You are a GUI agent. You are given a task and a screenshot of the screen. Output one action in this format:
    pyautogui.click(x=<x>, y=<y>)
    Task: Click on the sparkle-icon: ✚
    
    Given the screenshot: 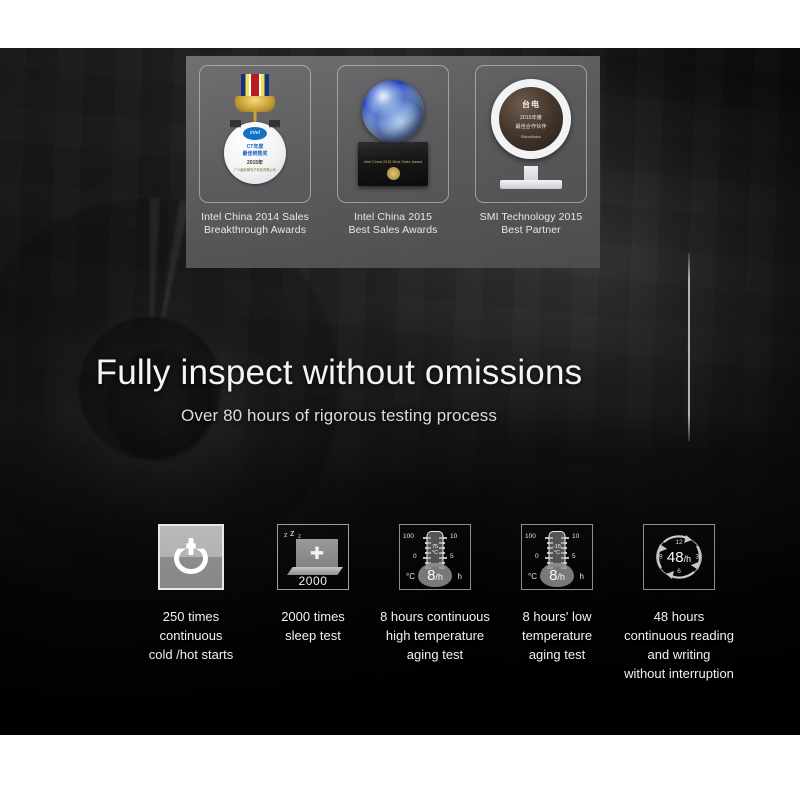 What is the action you would take?
    pyautogui.click(x=317, y=553)
    